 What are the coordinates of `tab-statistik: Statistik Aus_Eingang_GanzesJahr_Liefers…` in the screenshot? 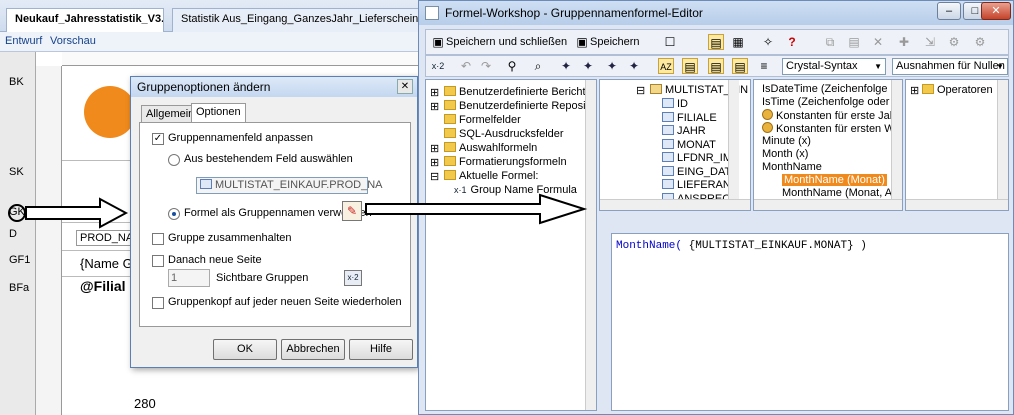 It's located at (296, 20).